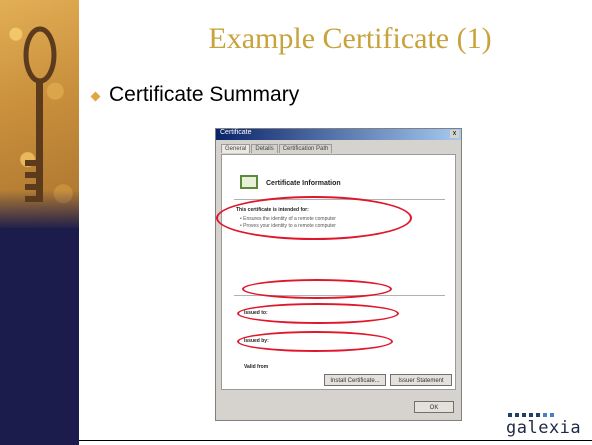 This screenshot has width=592, height=445. I want to click on ok-button: OK, so click(434, 407).